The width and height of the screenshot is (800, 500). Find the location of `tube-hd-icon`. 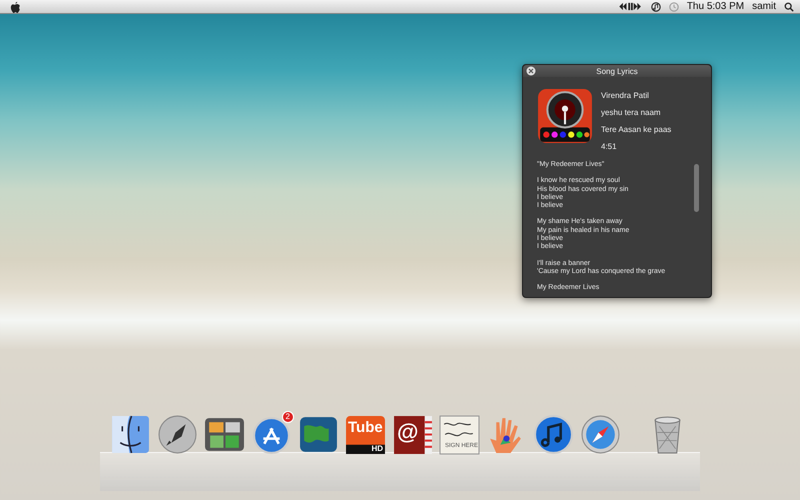

tube-hd-icon is located at coordinates (365, 434).